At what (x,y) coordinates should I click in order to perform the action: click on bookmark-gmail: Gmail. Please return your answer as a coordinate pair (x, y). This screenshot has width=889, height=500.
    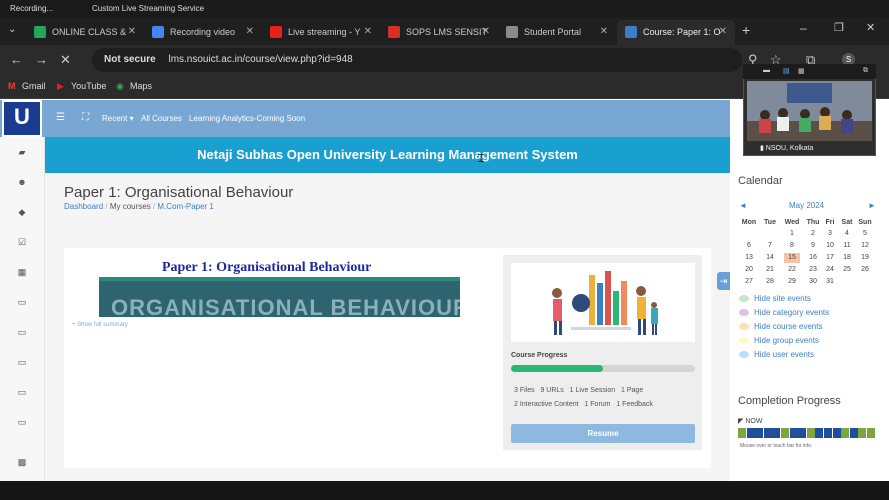
    Looking at the image, I should click on (34, 86).